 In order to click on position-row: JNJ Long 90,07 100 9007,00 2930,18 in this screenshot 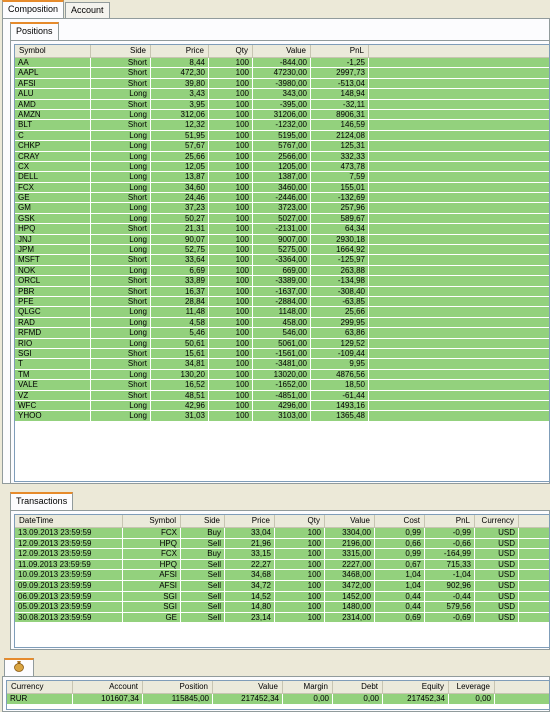, I will do `click(282, 240)`.